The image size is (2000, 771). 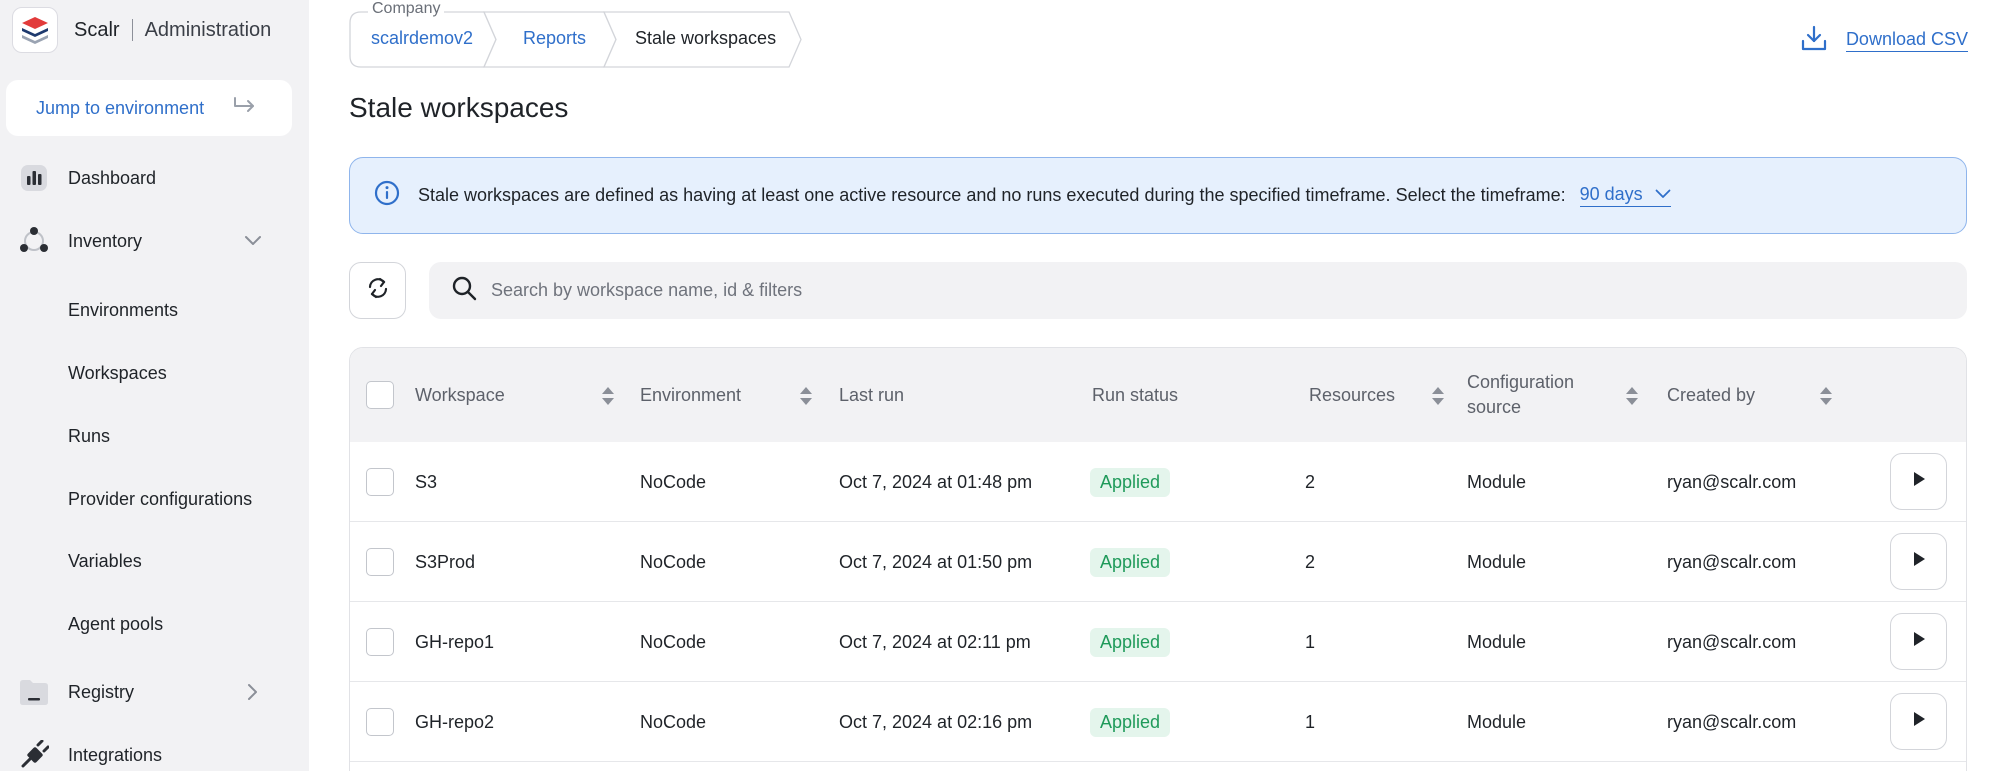 What do you see at coordinates (105, 240) in the screenshot?
I see `sidebar-item-label: Inventory` at bounding box center [105, 240].